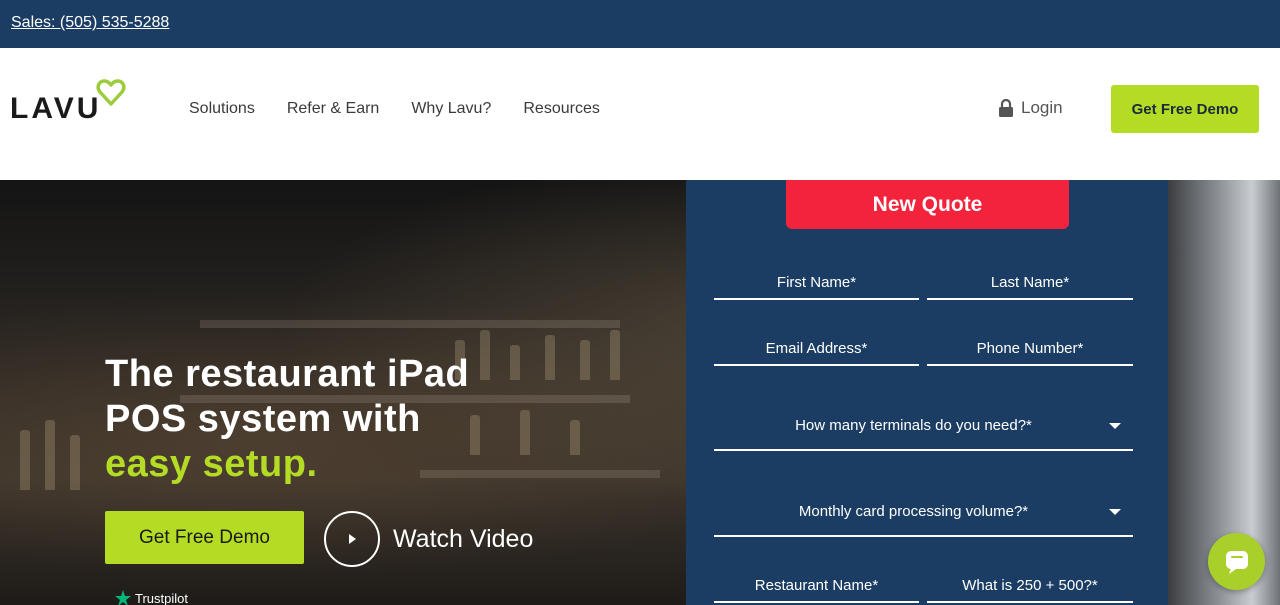 This screenshot has width=1280, height=605. Describe the element at coordinates (204, 537) in the screenshot. I see `get-free-demo-button-hero: Get Free Demo` at that location.